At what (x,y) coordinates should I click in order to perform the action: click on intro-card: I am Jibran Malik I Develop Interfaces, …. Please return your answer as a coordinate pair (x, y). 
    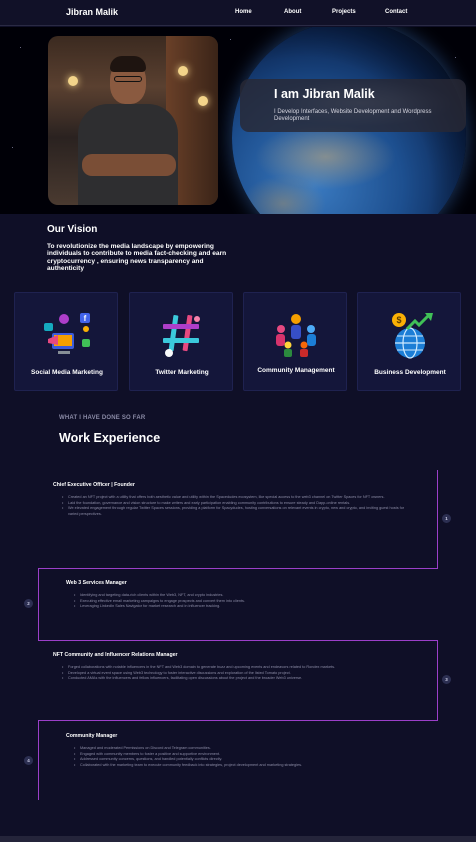
    Looking at the image, I should click on (353, 105).